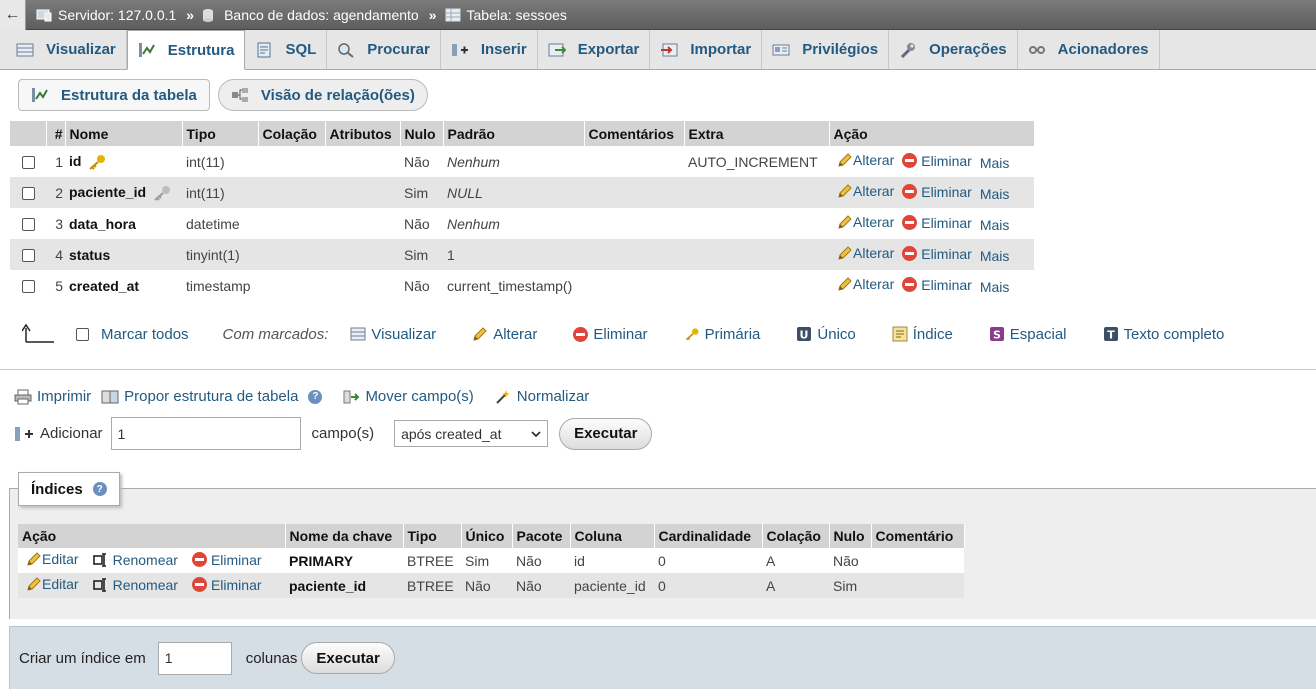  Describe the element at coordinates (997, 335) in the screenshot. I see `svg-text: S` at that location.